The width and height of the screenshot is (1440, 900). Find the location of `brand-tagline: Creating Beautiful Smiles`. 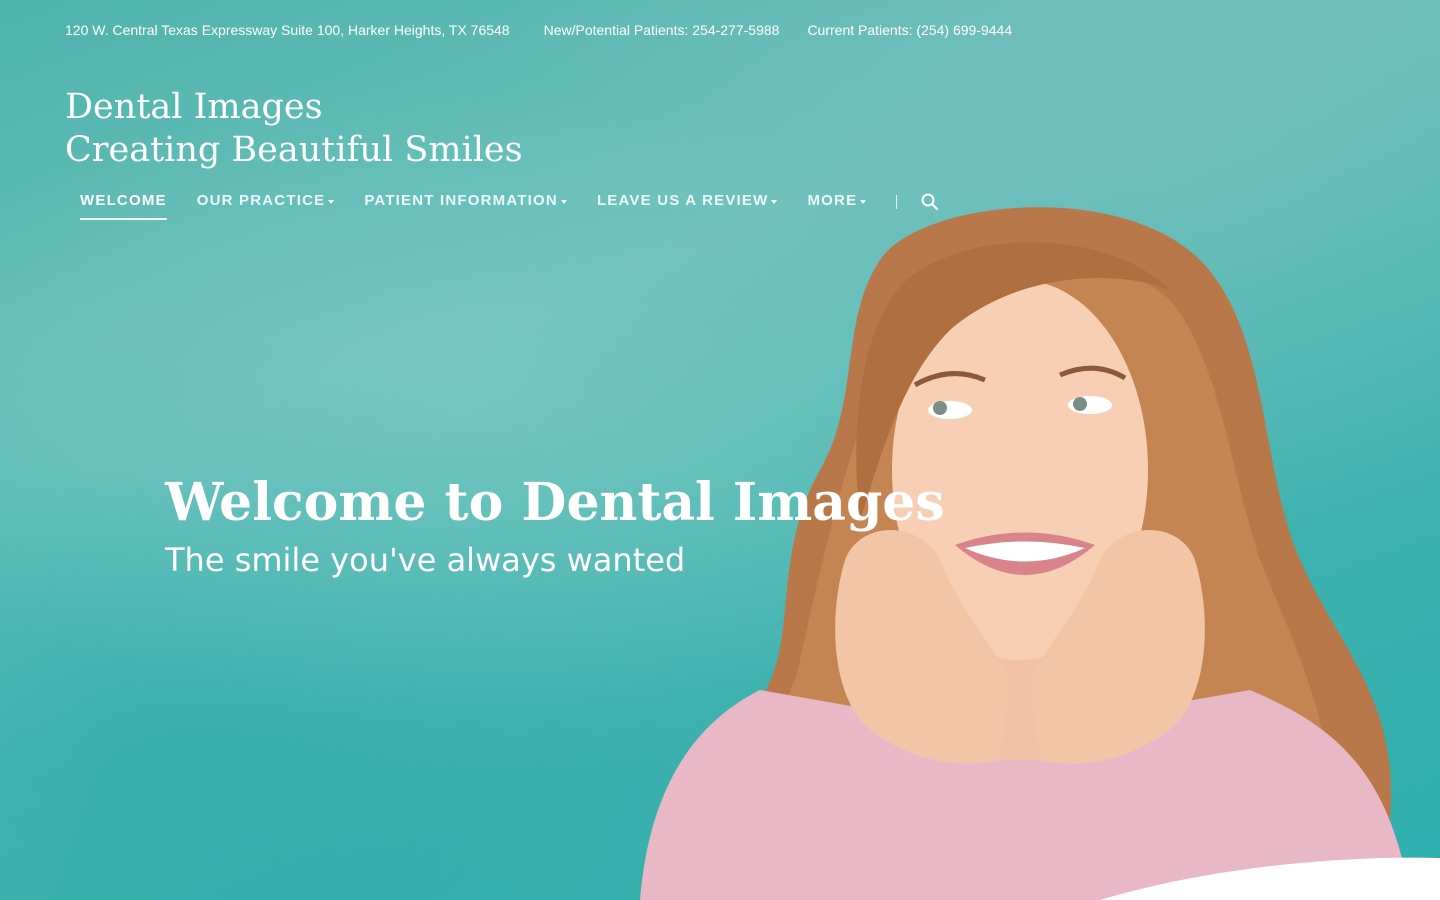

brand-tagline: Creating Beautiful Smiles is located at coordinates (294, 150).